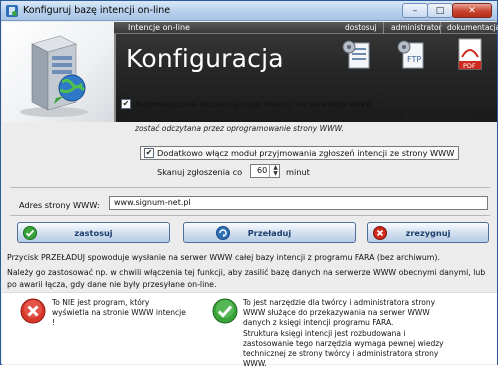  I want to click on ftp-icon: FTP, so click(412, 54).